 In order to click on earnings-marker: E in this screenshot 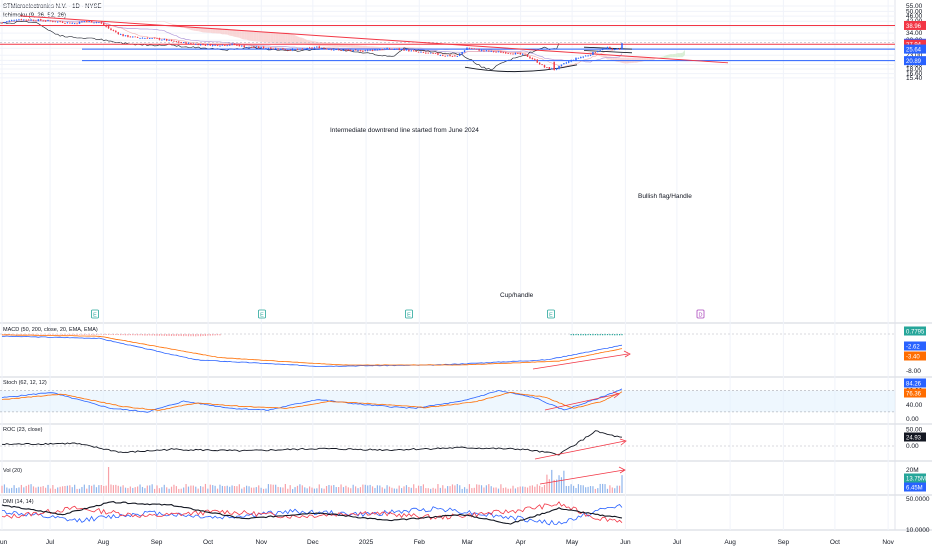, I will do `click(551, 314)`.